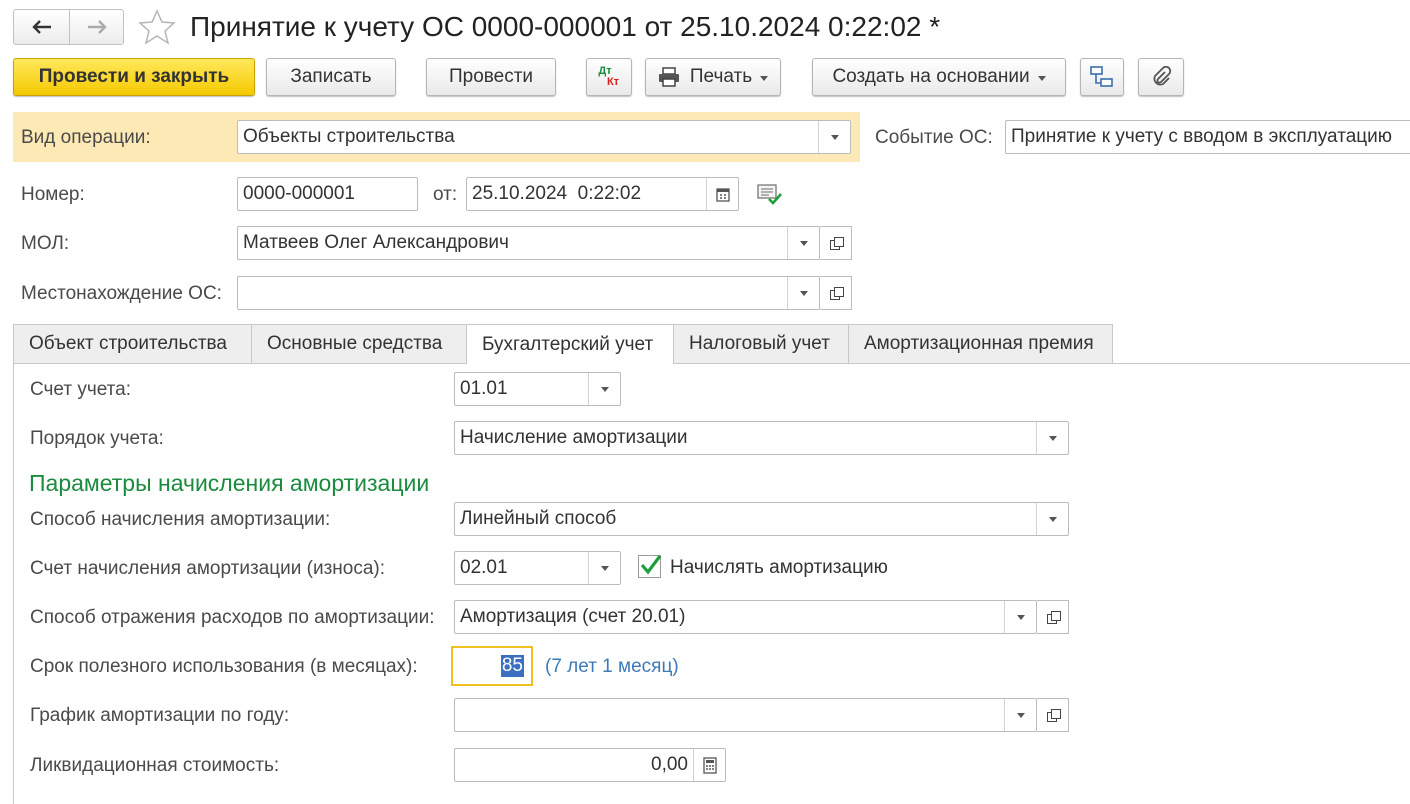  Describe the element at coordinates (80, 389) in the screenshot. I see `account-label: Счет учета:` at that location.